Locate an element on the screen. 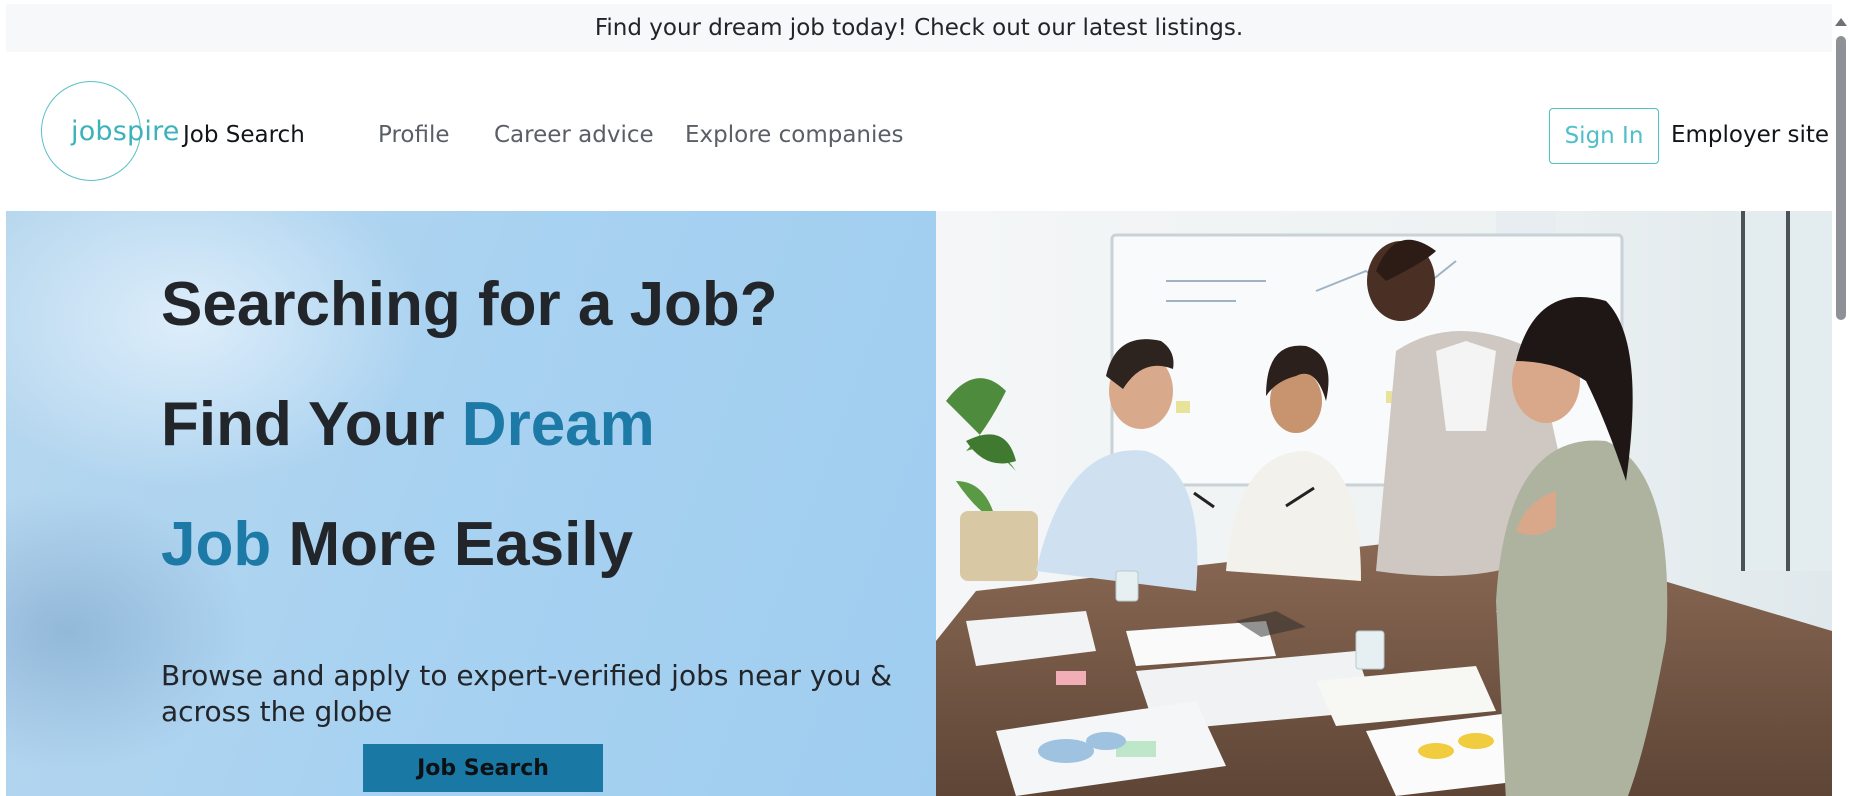 The height and width of the screenshot is (796, 1850). employer-site-link: Employer site is located at coordinates (1750, 135).